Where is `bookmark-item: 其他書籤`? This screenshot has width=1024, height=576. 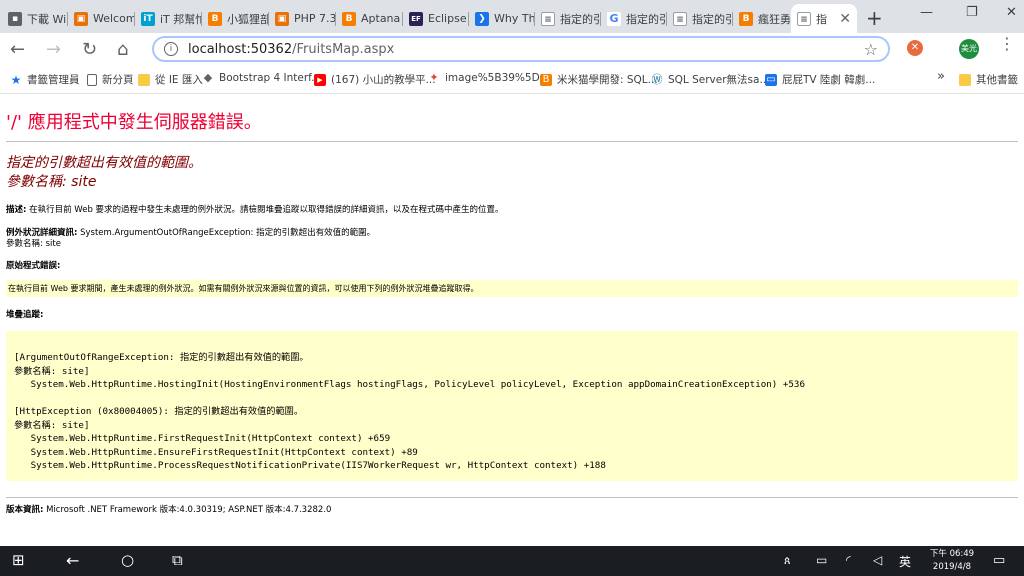 bookmark-item: 其他書籤 is located at coordinates (988, 79).